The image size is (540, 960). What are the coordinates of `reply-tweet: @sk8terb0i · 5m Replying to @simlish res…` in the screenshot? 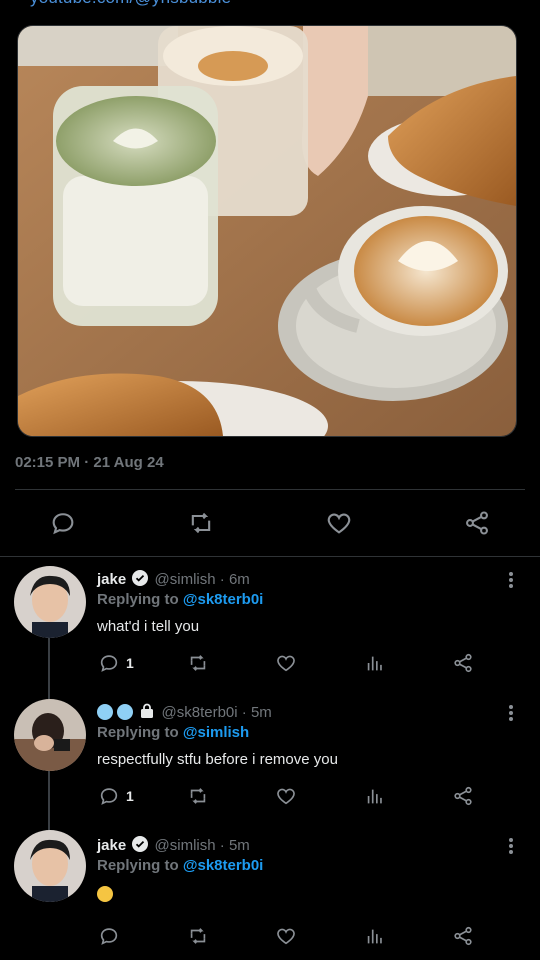 It's located at (270, 764).